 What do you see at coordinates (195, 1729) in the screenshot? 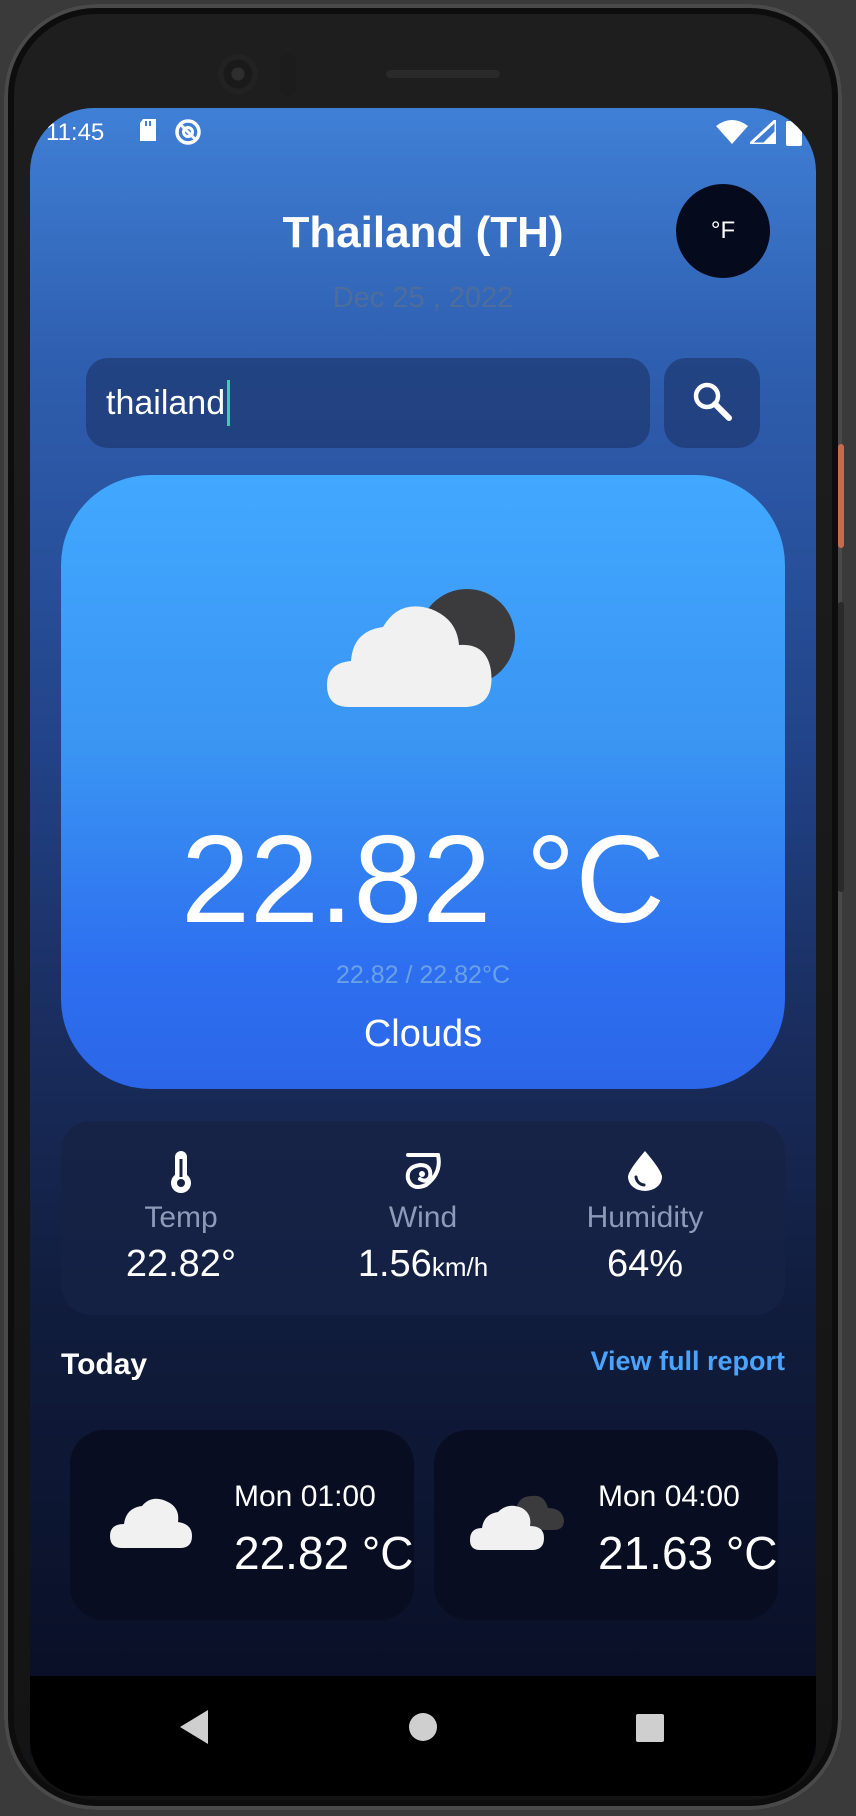
I see `back-icon` at bounding box center [195, 1729].